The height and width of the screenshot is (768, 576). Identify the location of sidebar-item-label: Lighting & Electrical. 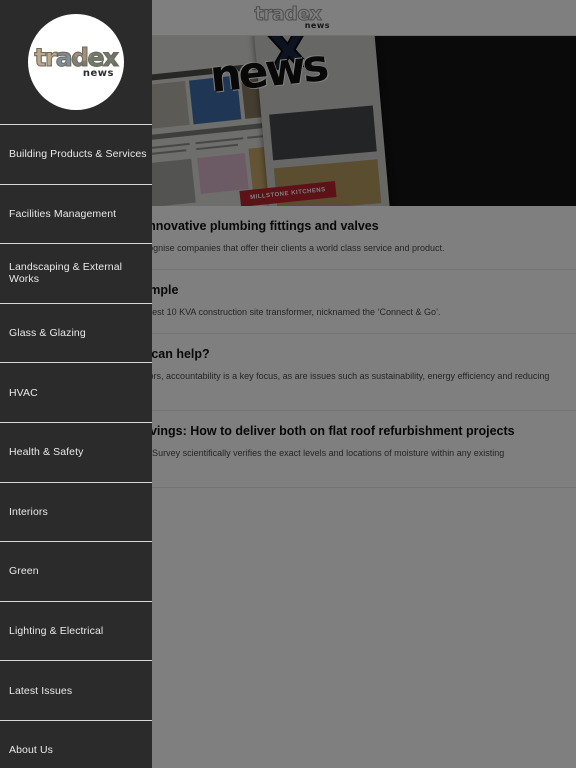
(56, 631).